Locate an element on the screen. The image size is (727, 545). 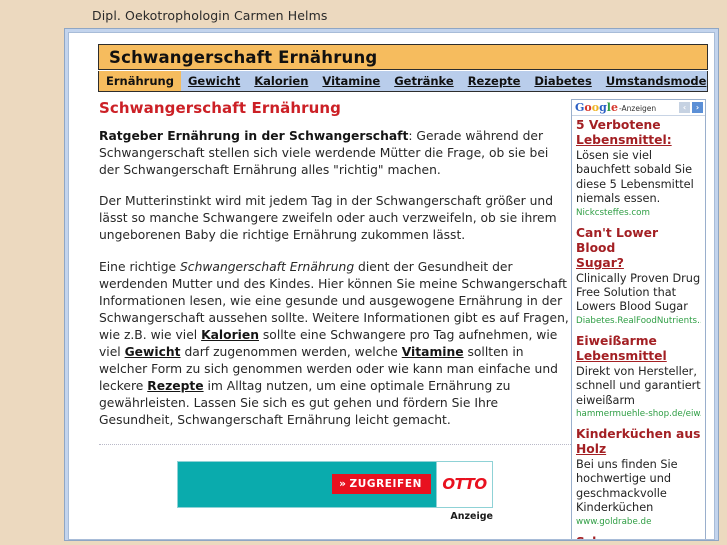
zugreifen-button: » ZUGREIFEN is located at coordinates (381, 484).